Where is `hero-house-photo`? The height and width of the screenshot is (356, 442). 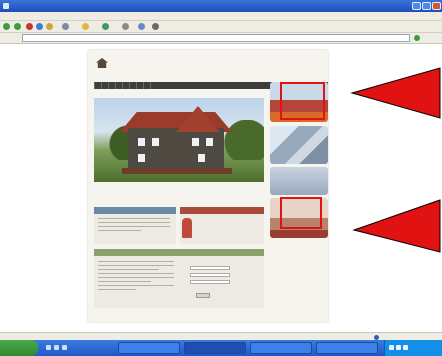
hero-house-photo is located at coordinates (179, 140).